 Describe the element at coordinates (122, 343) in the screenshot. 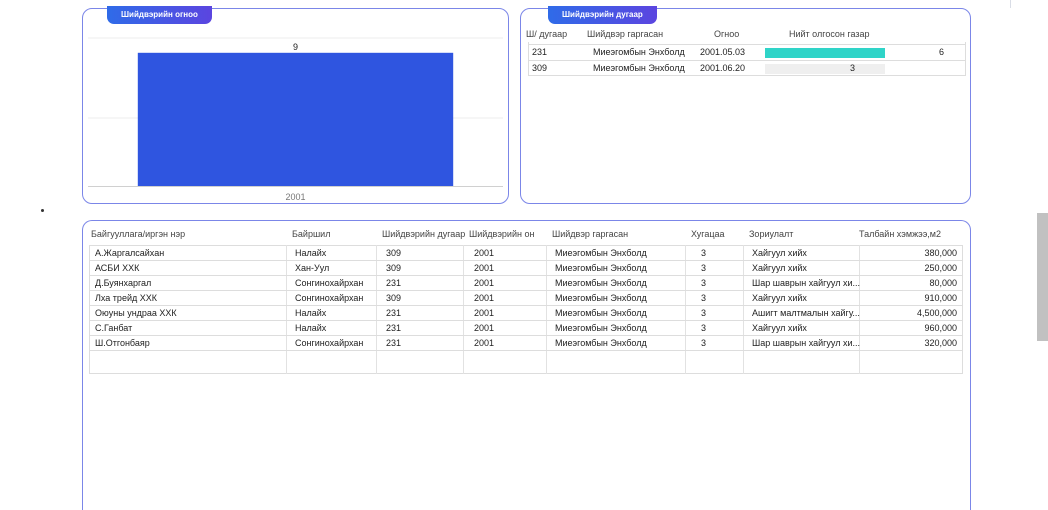

I see `org-name-cell: Ш.Отгонбаяр` at that location.